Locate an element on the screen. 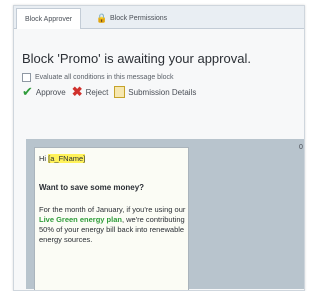  tab-block-permissions: 🔒 Block Permissions is located at coordinates (131, 18).